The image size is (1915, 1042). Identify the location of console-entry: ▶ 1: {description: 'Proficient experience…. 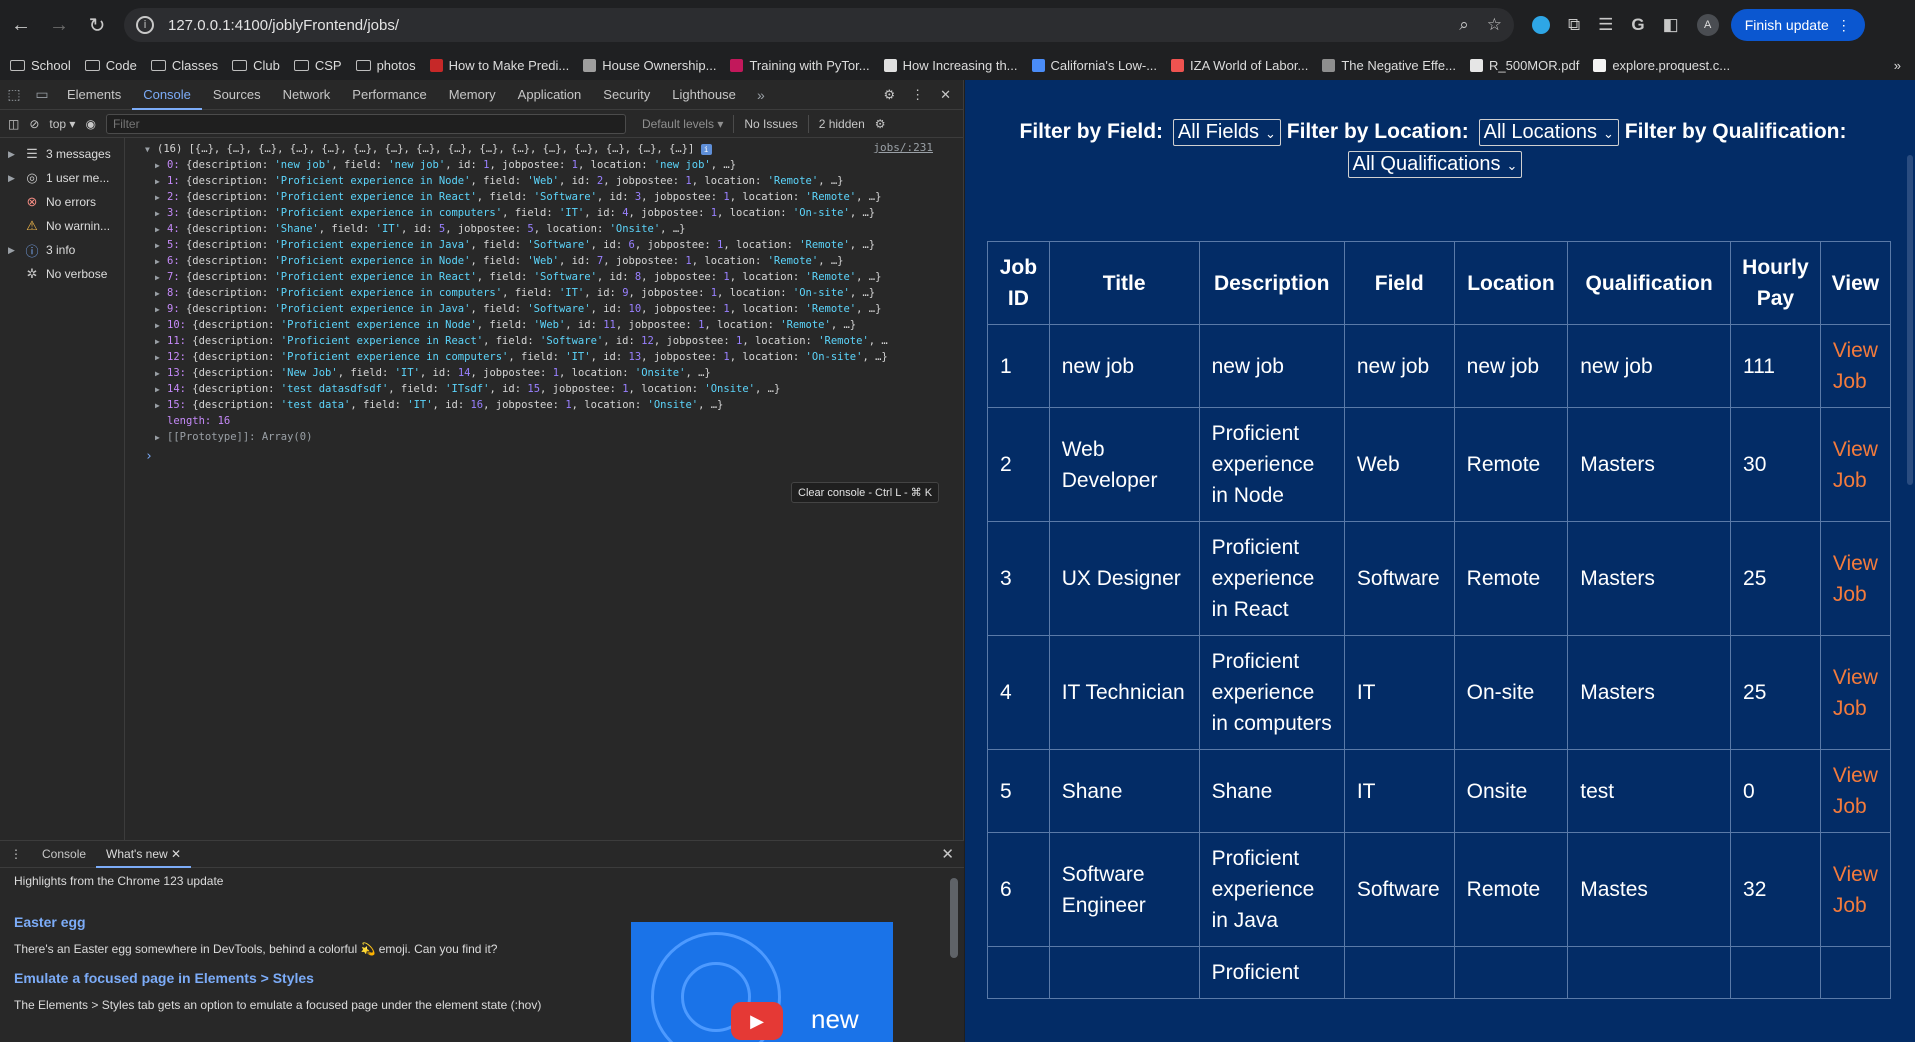
(554, 181).